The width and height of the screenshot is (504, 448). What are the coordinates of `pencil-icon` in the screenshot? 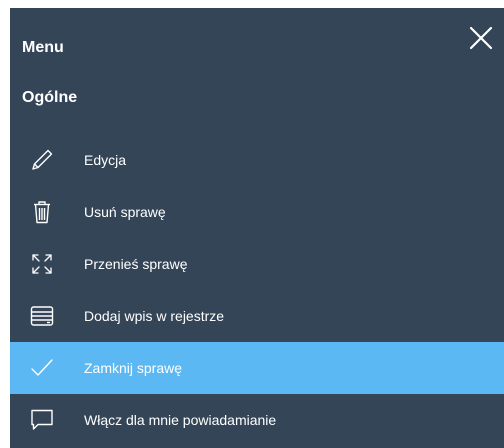 It's located at (42, 160).